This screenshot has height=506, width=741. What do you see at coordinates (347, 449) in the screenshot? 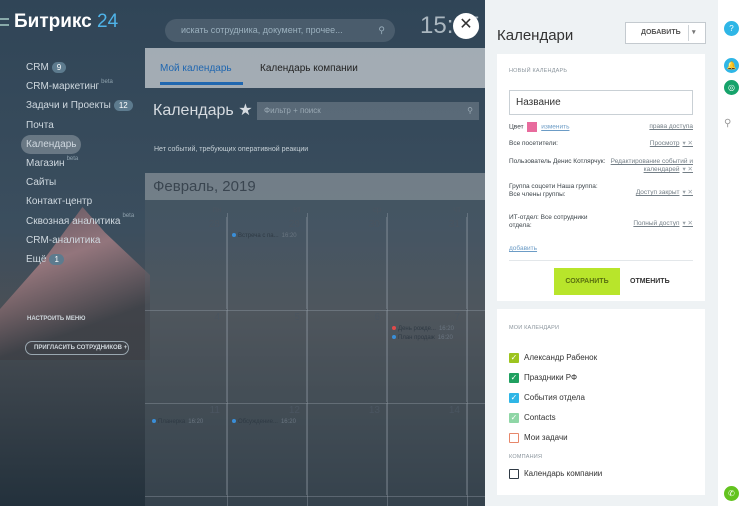
I see `day-cell: 13` at bounding box center [347, 449].